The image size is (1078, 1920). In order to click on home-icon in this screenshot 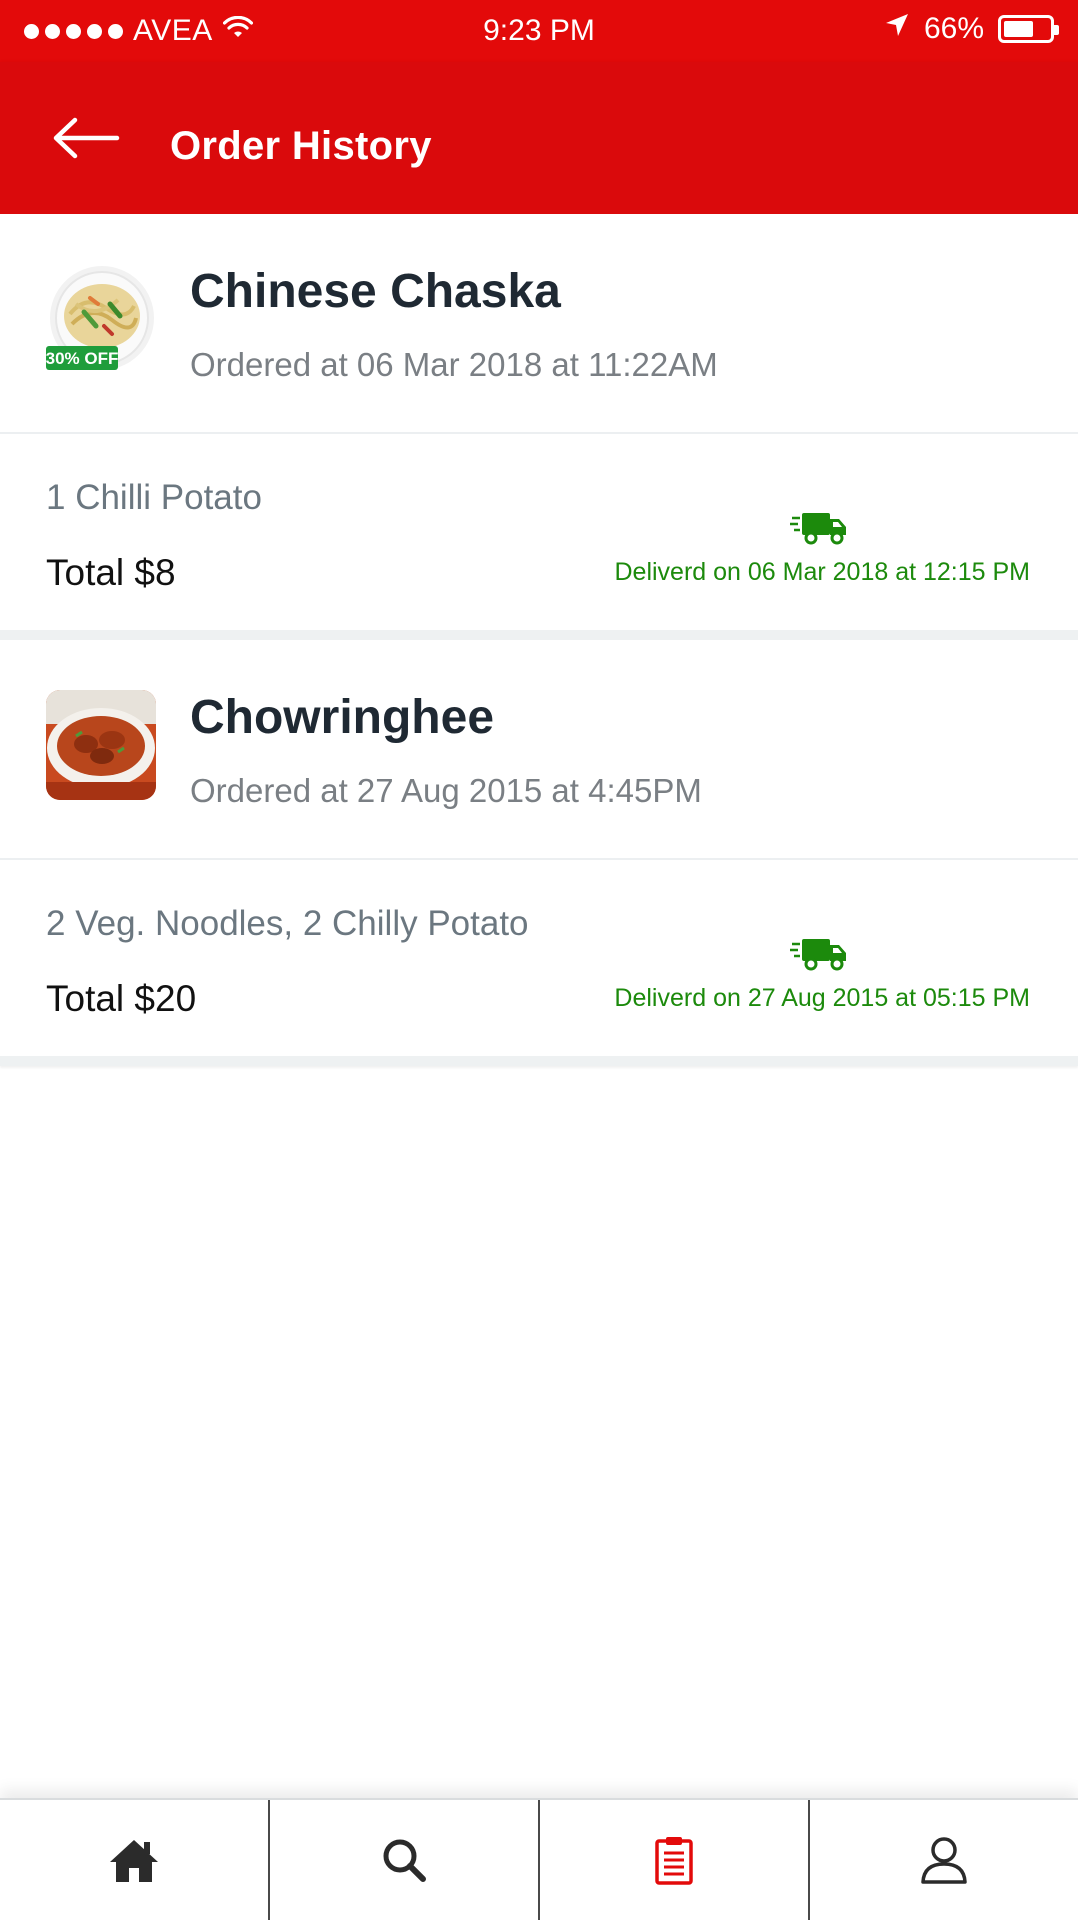, I will do `click(134, 1861)`.